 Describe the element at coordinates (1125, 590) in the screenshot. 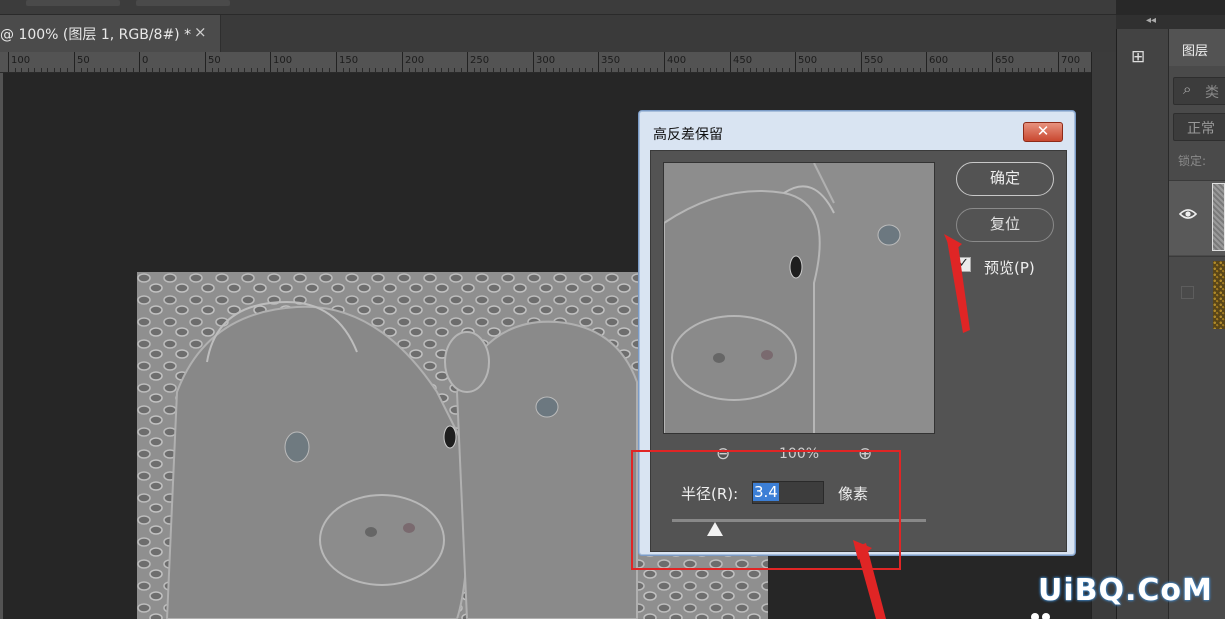

I see `watermark-logo: UiBQ.CoM` at that location.